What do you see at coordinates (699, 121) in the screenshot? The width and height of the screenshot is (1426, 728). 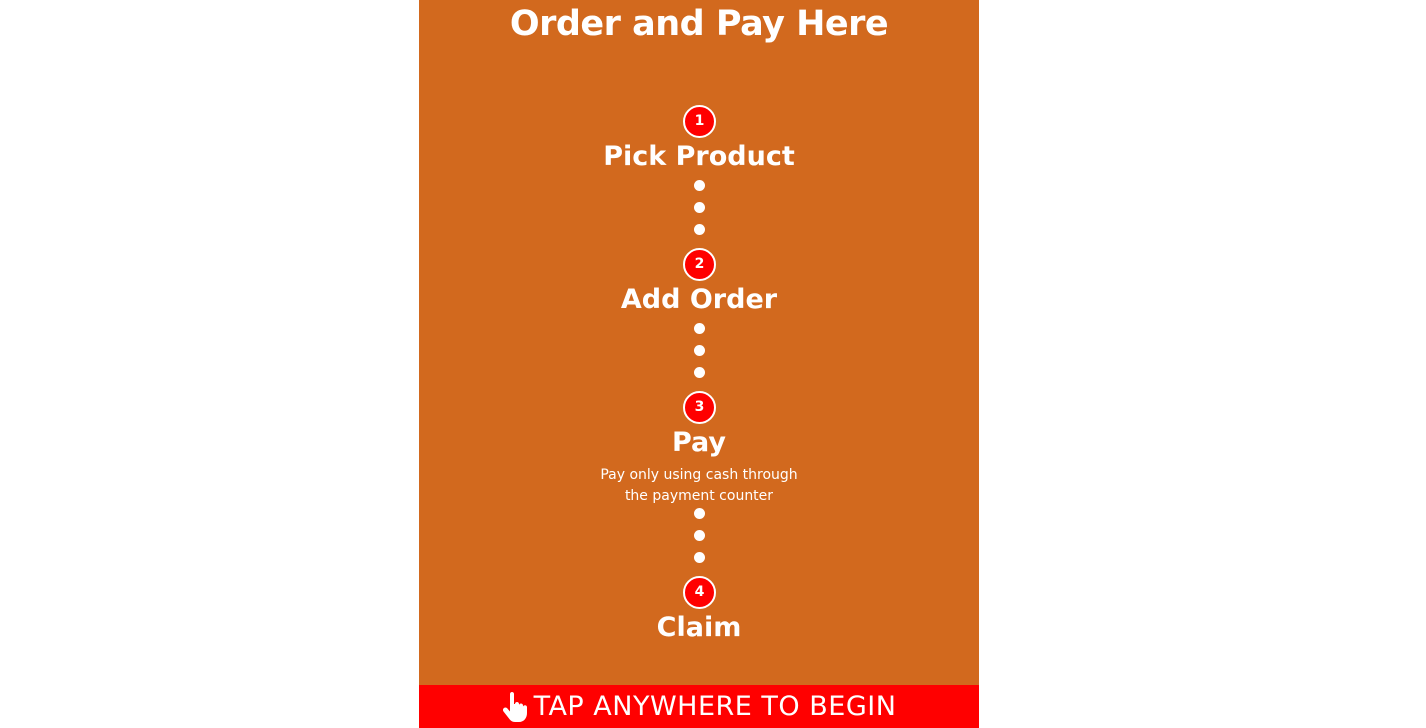 I see `step-1-badge: 1` at bounding box center [699, 121].